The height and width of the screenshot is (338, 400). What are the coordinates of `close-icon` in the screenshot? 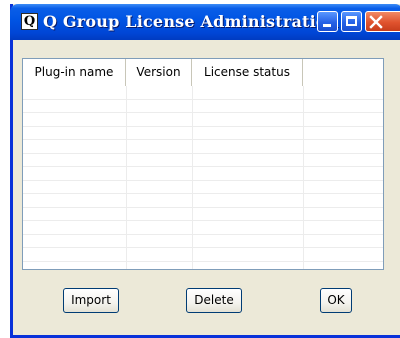 It's located at (376, 22).